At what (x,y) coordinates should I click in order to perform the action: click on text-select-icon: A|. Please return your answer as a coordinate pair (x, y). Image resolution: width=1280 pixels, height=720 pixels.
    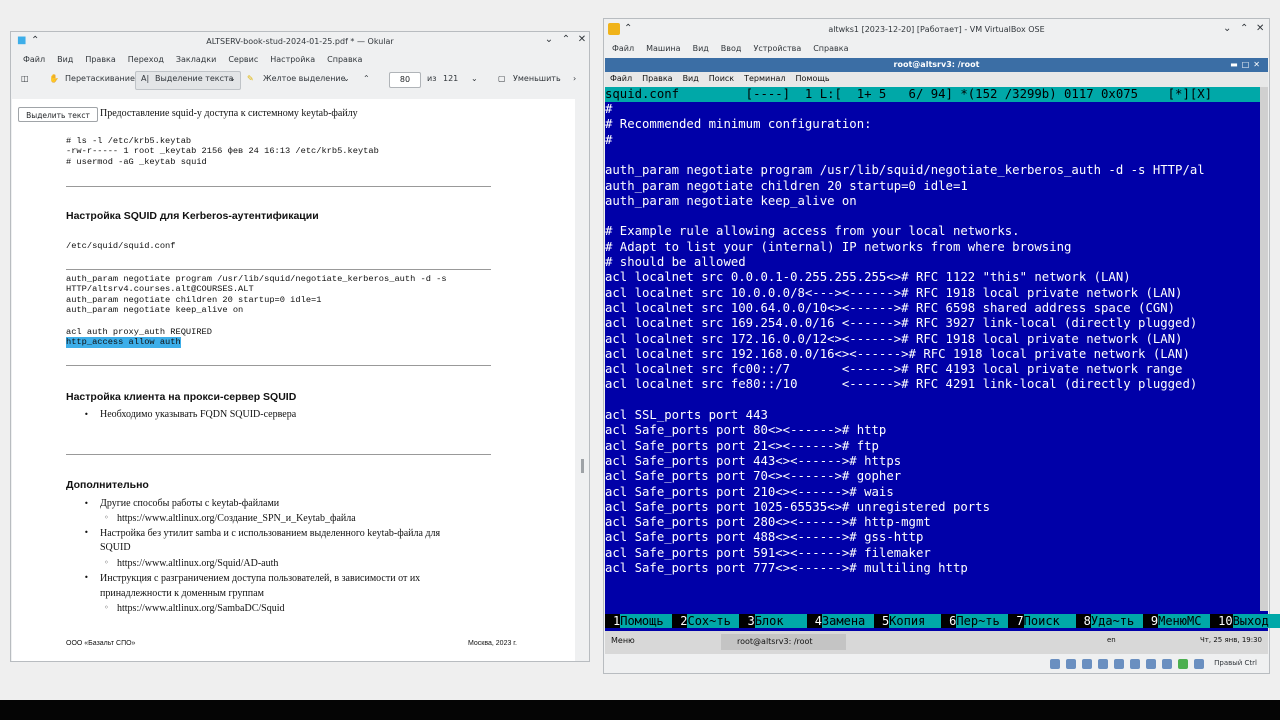
    Looking at the image, I should click on (145, 78).